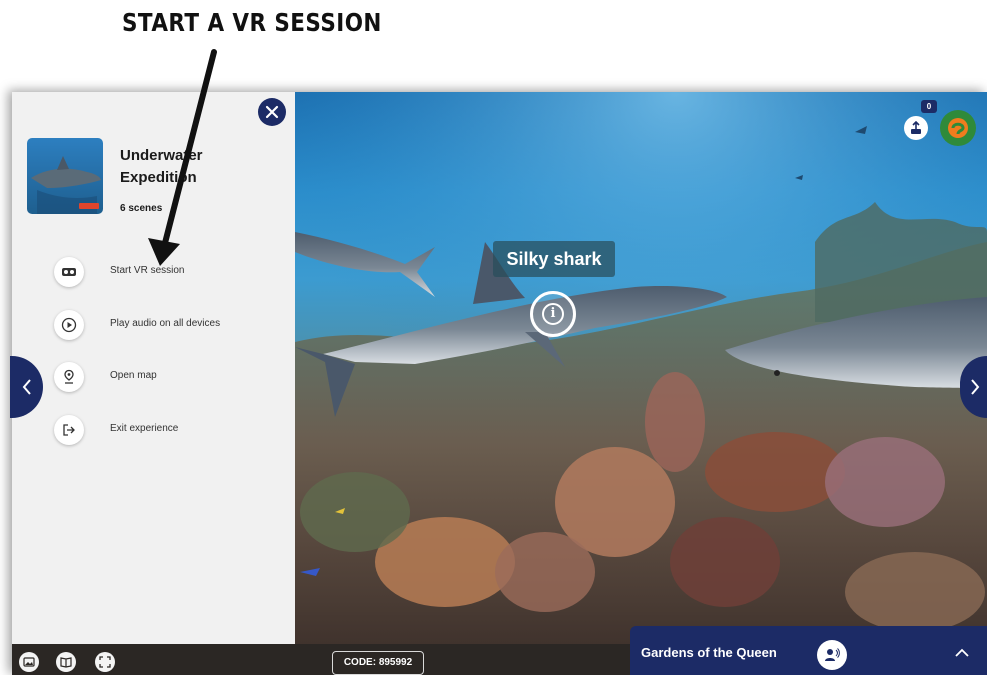 This screenshot has height=675, width=987. I want to click on info-hotspot-button: i, so click(553, 314).